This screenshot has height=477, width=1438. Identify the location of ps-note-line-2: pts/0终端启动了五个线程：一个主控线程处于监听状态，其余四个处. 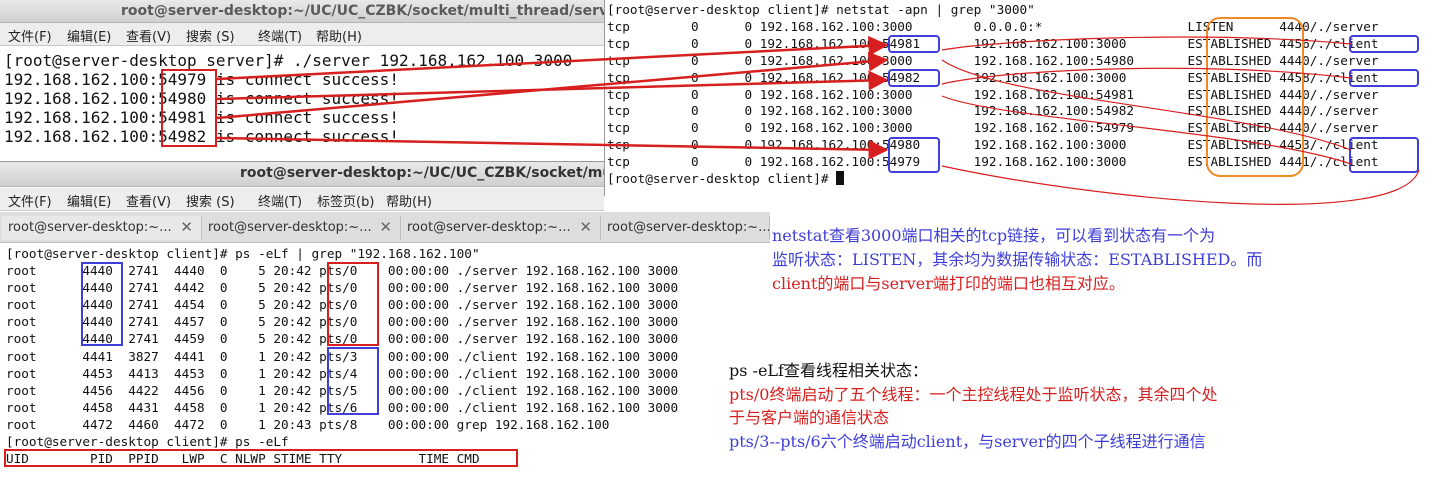
(973, 394).